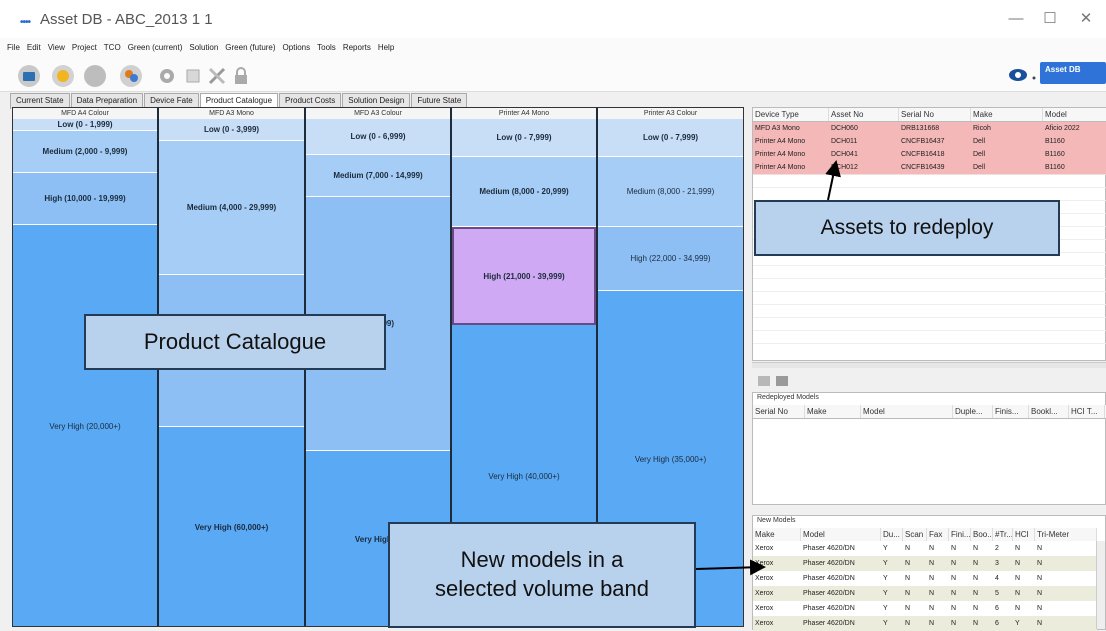 The width and height of the screenshot is (1106, 631). I want to click on asset-row: Printer A4 Mono DCH012 CNCFB16439 Dell B1160, so click(929, 168).